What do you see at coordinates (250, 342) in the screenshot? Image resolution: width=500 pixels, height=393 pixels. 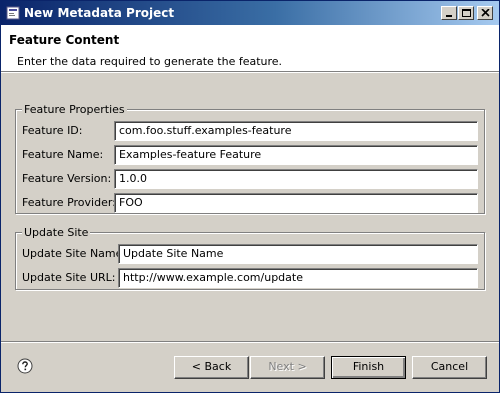 I see `button-bar-divider-highlight` at bounding box center [250, 342].